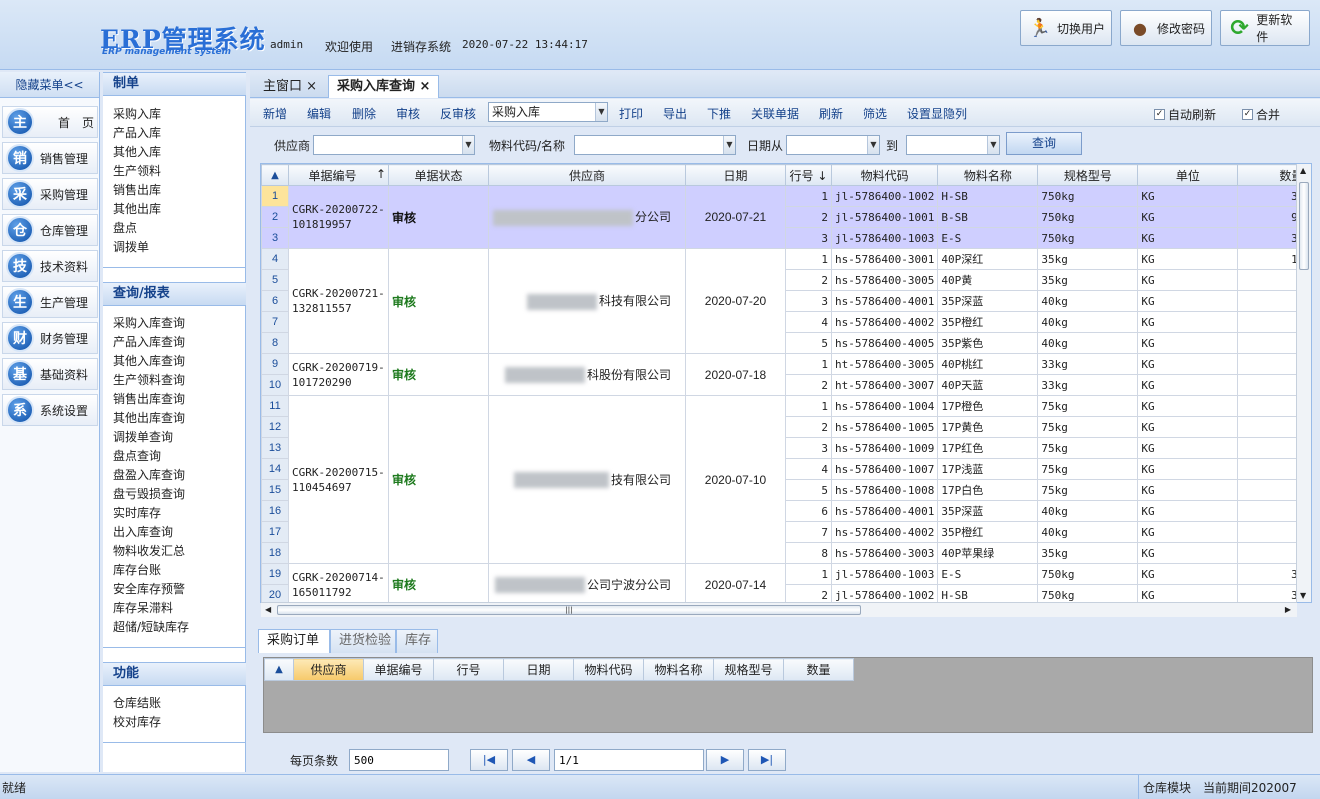 The image size is (1320, 799). What do you see at coordinates (275, 593) in the screenshot?
I see `row-number: 20` at bounding box center [275, 593].